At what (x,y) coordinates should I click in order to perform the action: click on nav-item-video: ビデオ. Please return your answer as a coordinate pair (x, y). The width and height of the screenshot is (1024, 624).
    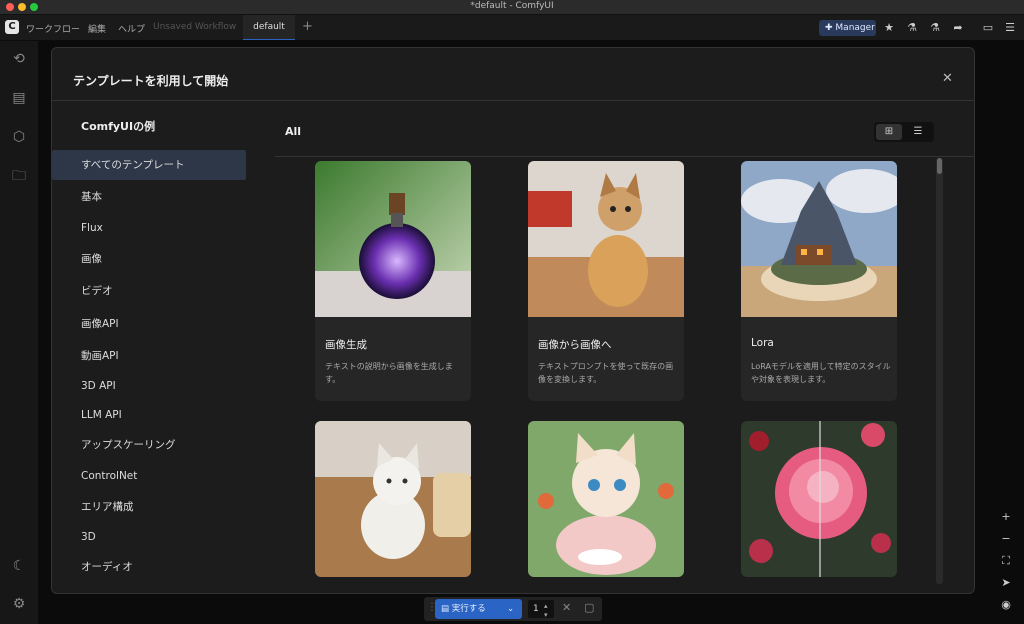
    Looking at the image, I should click on (149, 291).